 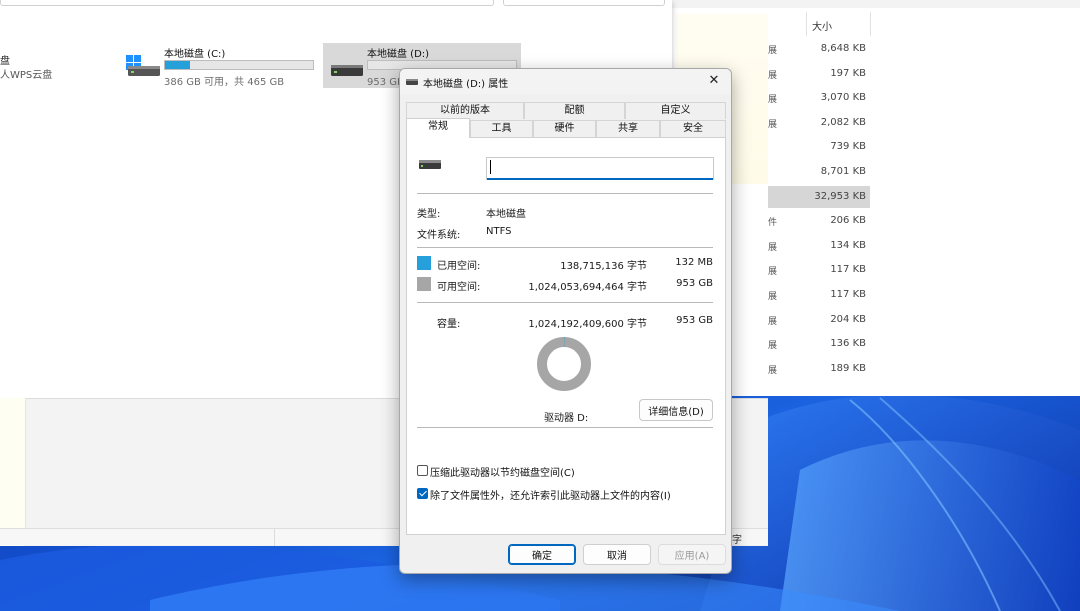 What do you see at coordinates (449, 324) in the screenshot?
I see `capacity-label: 容量:` at bounding box center [449, 324].